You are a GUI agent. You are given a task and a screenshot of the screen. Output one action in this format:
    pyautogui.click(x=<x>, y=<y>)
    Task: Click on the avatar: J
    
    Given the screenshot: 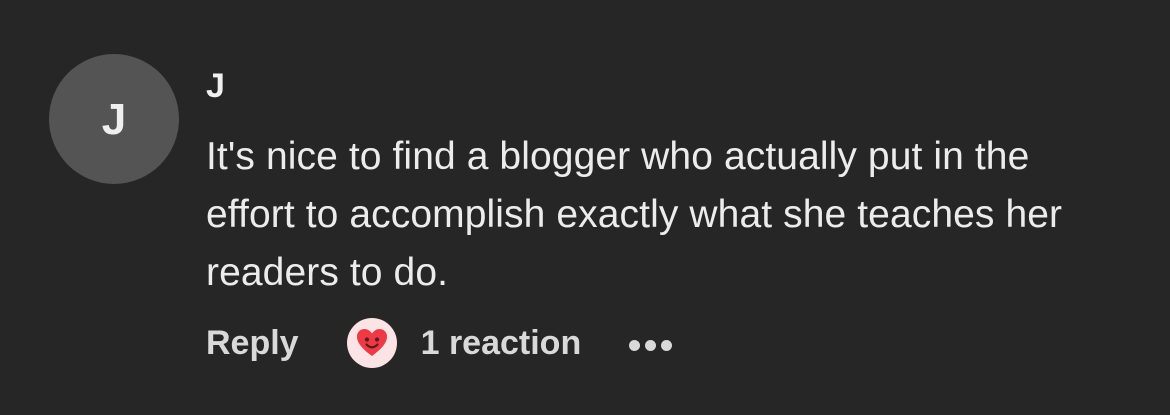 What is the action you would take?
    pyautogui.click(x=114, y=119)
    